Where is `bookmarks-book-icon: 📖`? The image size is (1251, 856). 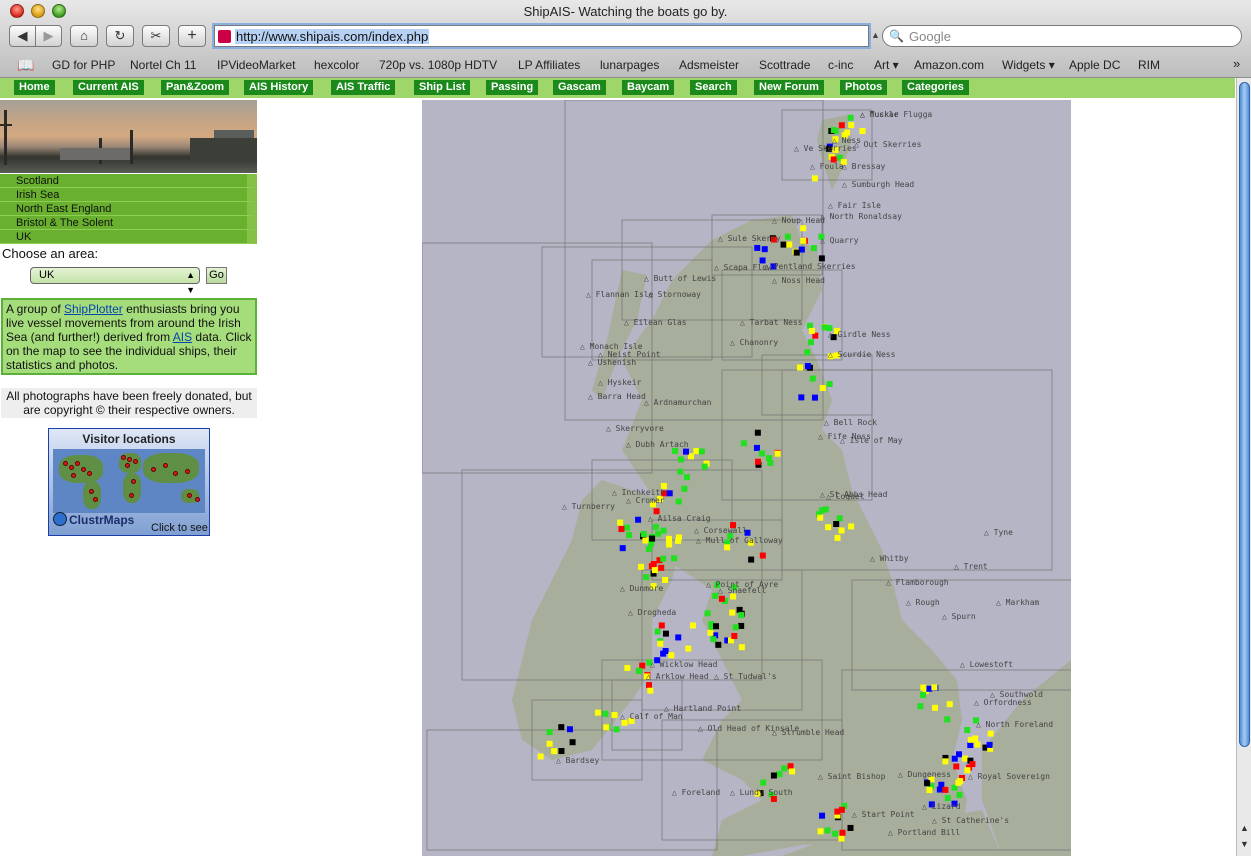
bookmarks-book-icon: 📖 is located at coordinates (25, 65).